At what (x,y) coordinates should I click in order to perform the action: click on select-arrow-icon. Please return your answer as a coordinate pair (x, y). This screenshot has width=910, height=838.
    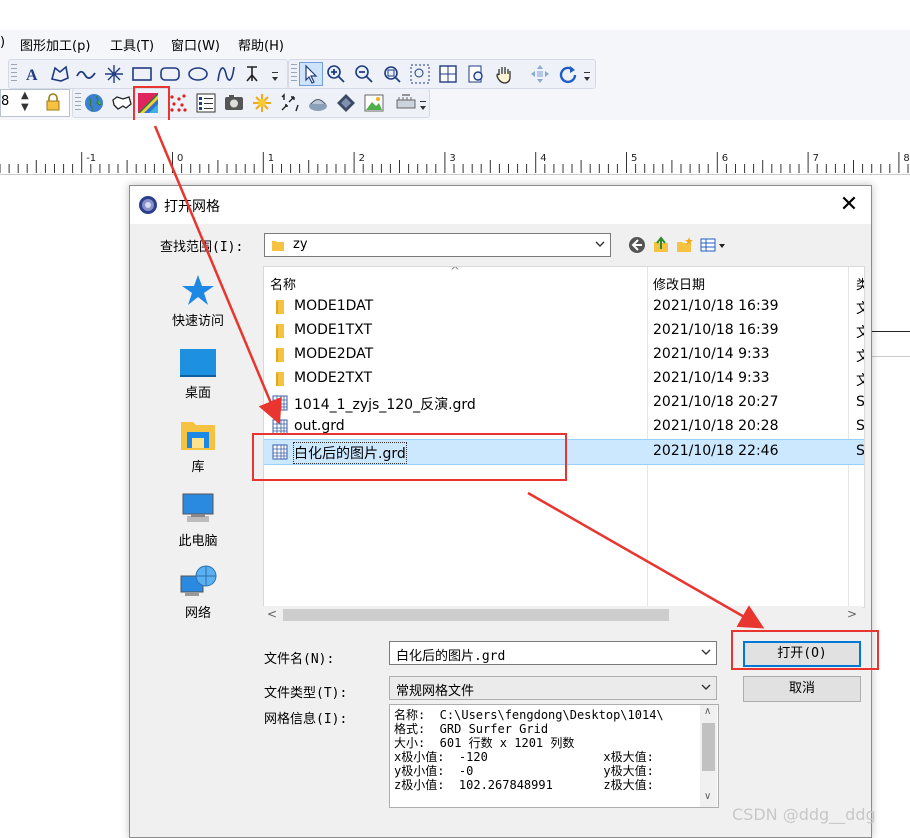
    Looking at the image, I should click on (311, 74).